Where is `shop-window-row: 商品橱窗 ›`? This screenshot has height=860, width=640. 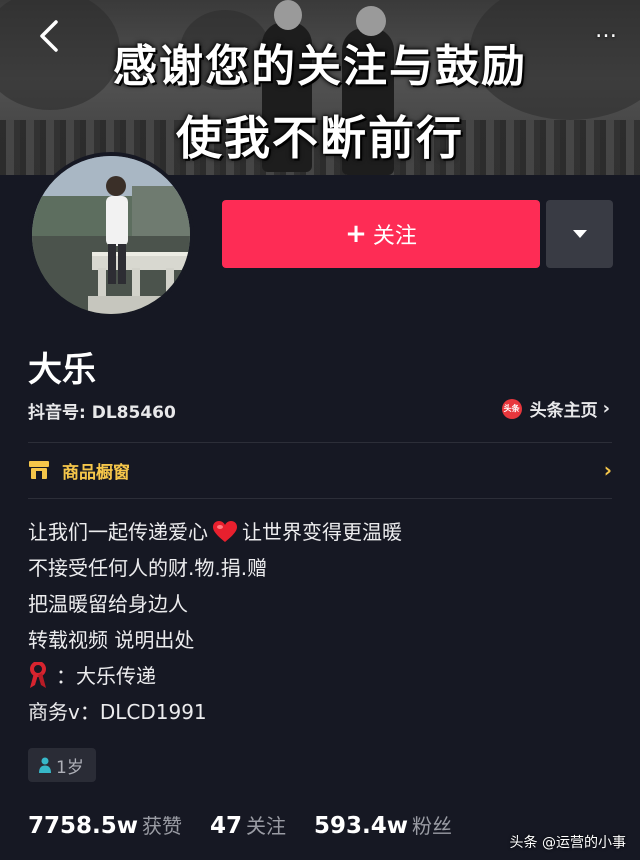 shop-window-row: 商品橱窗 › is located at coordinates (320, 470).